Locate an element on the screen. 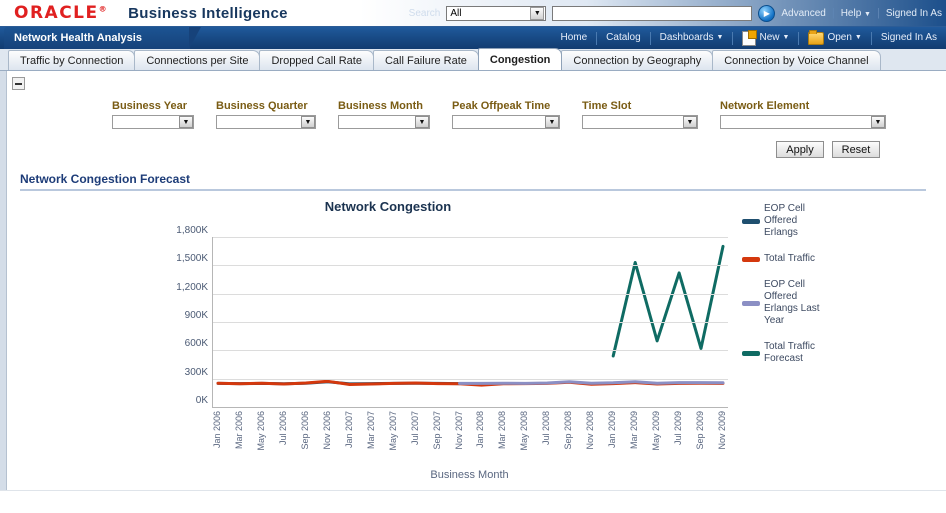  search-go-icon: ▶ is located at coordinates (767, 13).